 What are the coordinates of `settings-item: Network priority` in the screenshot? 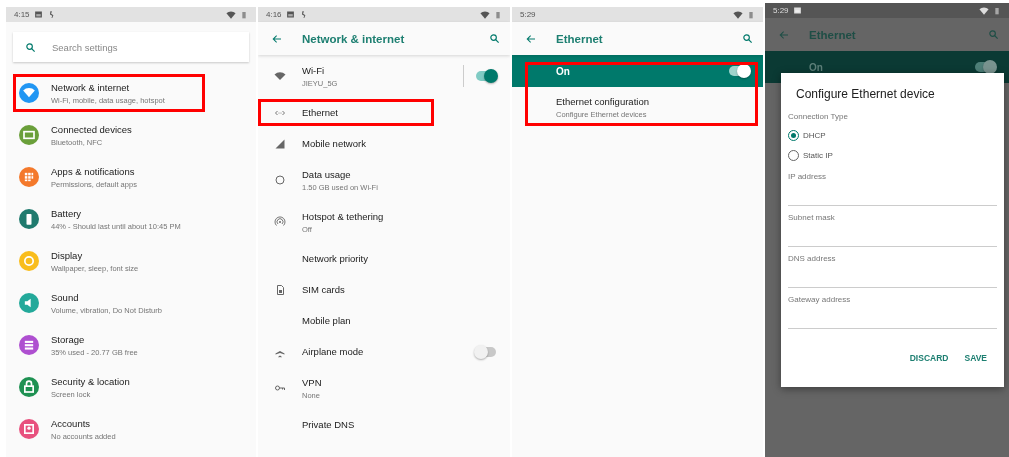 It's located at (384, 258).